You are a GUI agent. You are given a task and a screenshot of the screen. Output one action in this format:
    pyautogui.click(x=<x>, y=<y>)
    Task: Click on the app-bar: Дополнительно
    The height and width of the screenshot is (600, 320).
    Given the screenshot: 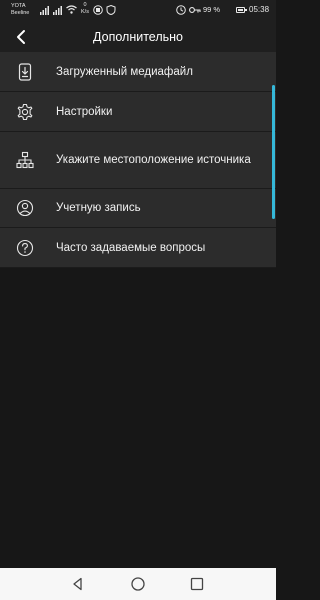 What is the action you would take?
    pyautogui.click(x=138, y=37)
    